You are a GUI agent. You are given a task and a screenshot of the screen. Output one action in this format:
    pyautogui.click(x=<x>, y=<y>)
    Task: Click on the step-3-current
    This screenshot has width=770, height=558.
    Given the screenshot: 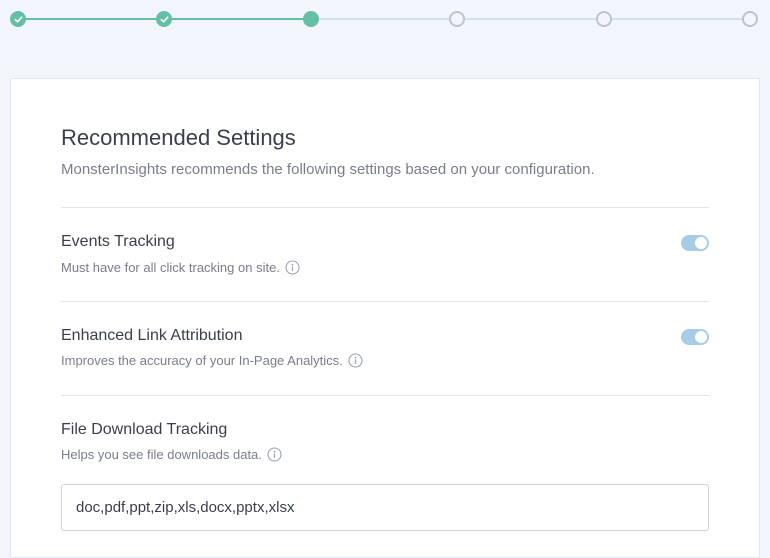 What is the action you would take?
    pyautogui.click(x=311, y=19)
    